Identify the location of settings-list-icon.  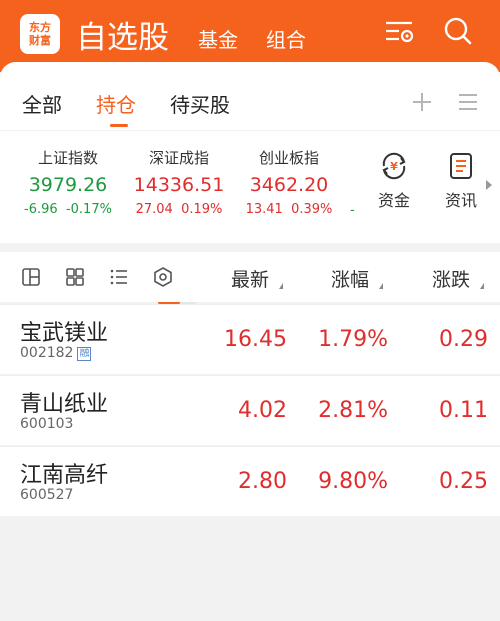
(400, 32).